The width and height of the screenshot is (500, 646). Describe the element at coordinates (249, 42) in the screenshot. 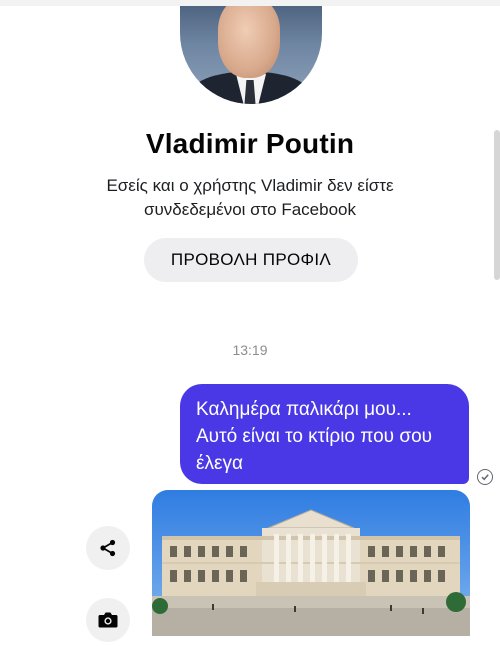

I see `avatar-face` at that location.